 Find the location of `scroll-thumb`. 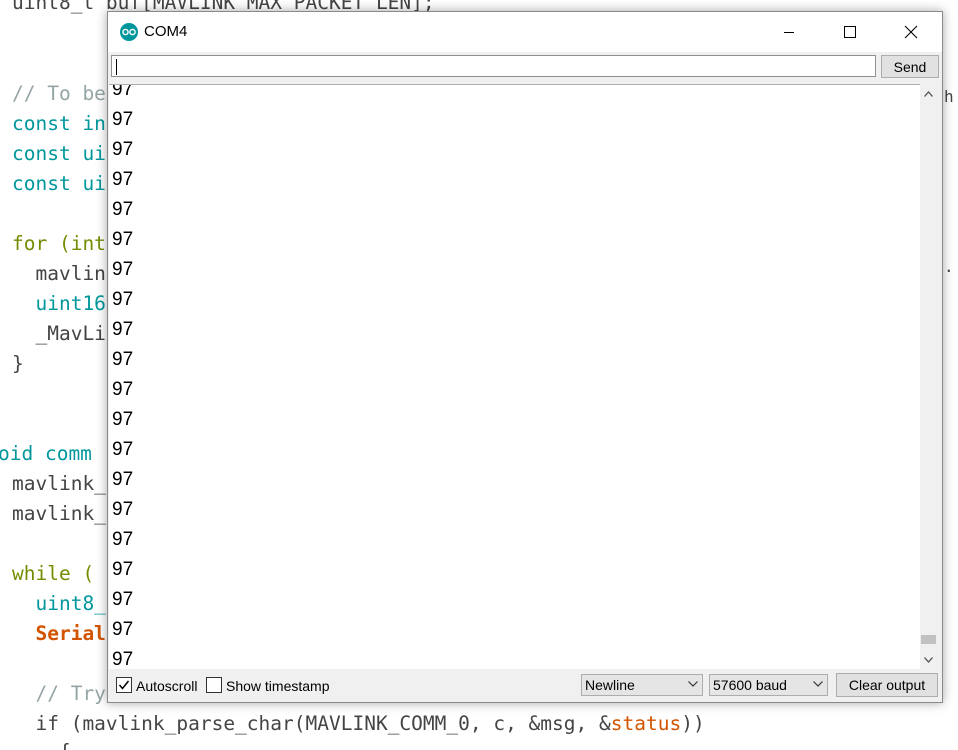

scroll-thumb is located at coordinates (928, 639).